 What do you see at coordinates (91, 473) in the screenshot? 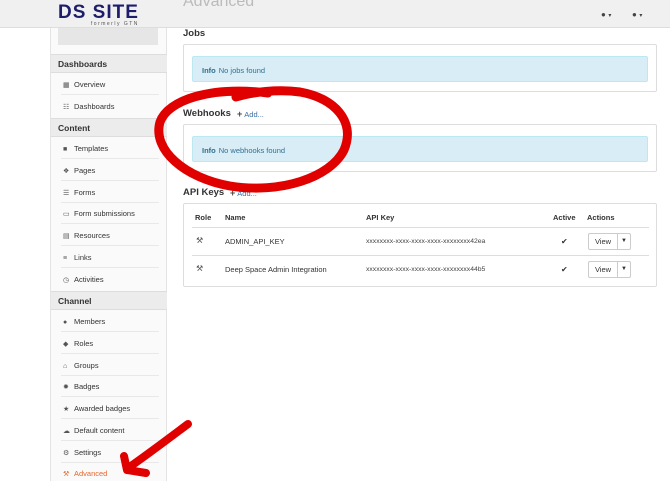
I see `sidebar-item-label: Advanced` at bounding box center [91, 473].